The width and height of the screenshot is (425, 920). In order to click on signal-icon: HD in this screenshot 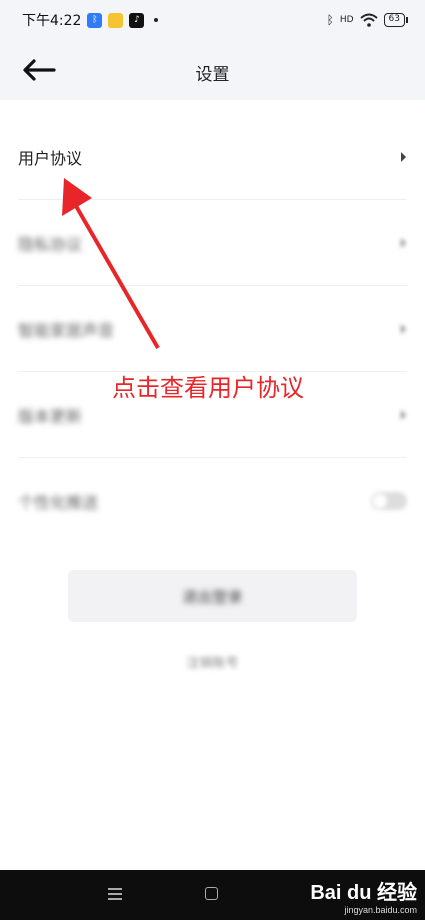, I will do `click(346, 20)`.